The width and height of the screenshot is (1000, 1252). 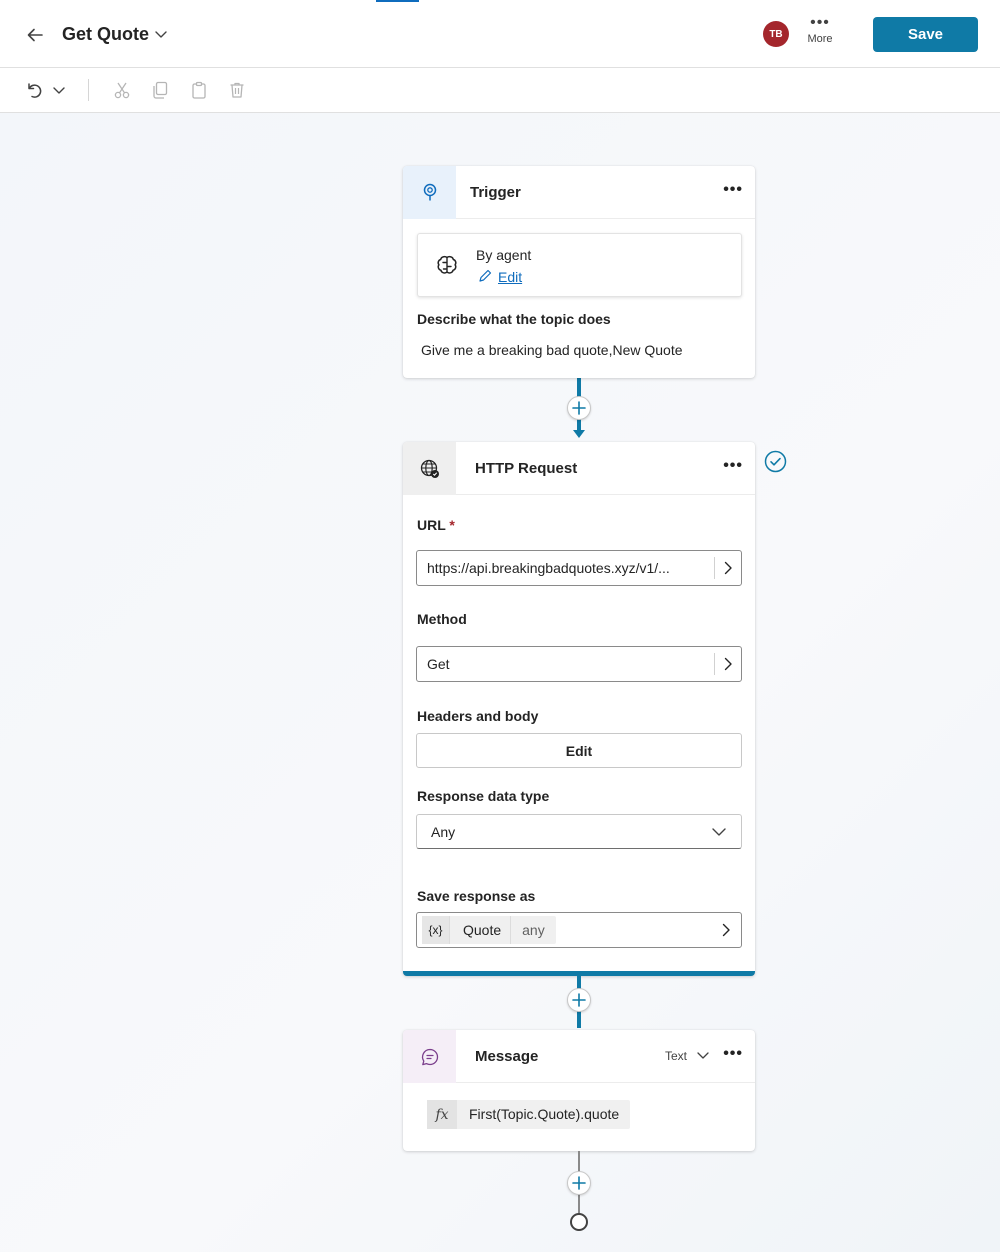 I want to click on url-expand-button, so click(x=727, y=568).